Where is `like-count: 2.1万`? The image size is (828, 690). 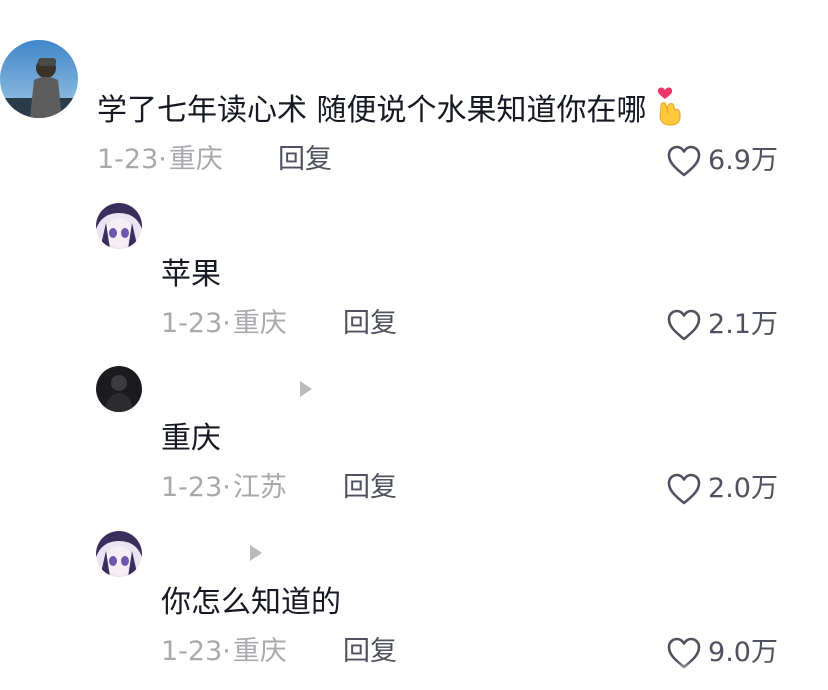
like-count: 2.1万 is located at coordinates (743, 324).